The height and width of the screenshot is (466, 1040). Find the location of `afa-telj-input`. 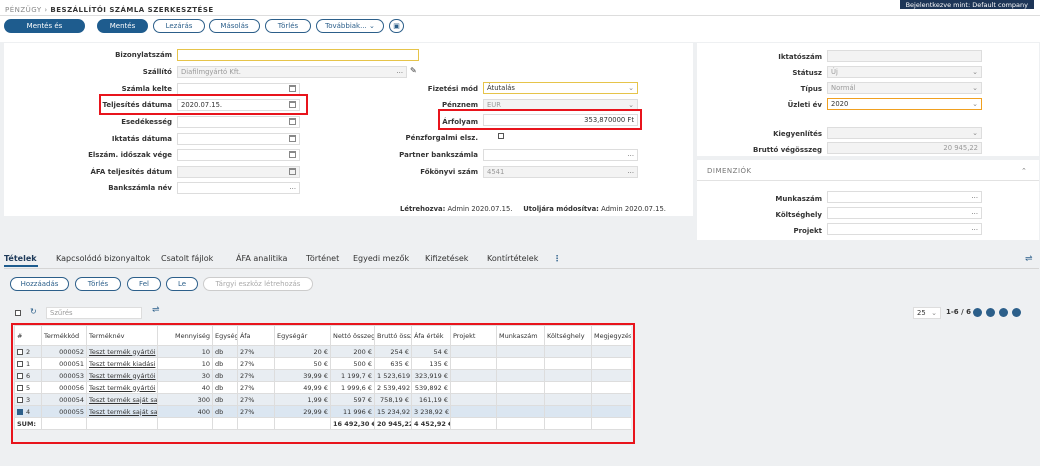

afa-telj-input is located at coordinates (238, 172).